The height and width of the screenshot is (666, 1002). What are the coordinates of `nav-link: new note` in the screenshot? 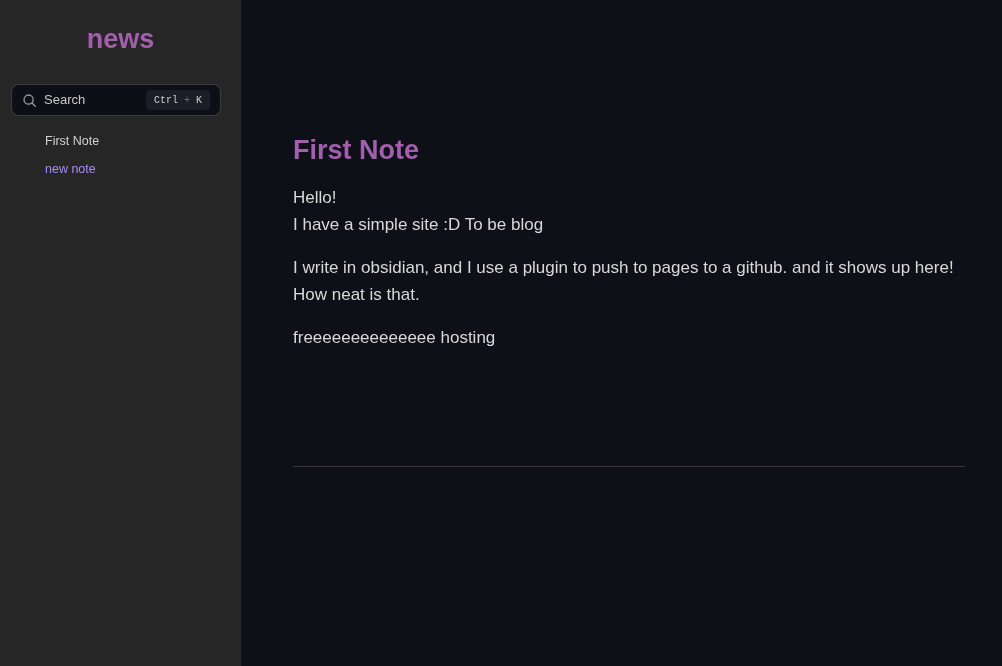 It's located at (70, 169).